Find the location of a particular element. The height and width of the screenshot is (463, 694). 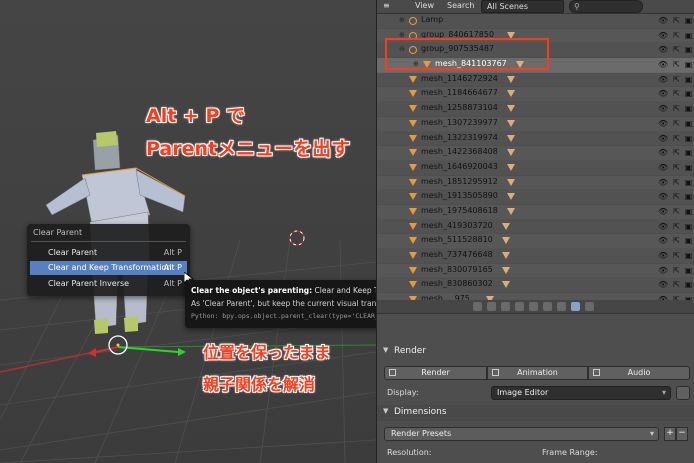

outliner-object-row: mesh_1422368408 👁 ⇱ ▣ is located at coordinates (535, 153).